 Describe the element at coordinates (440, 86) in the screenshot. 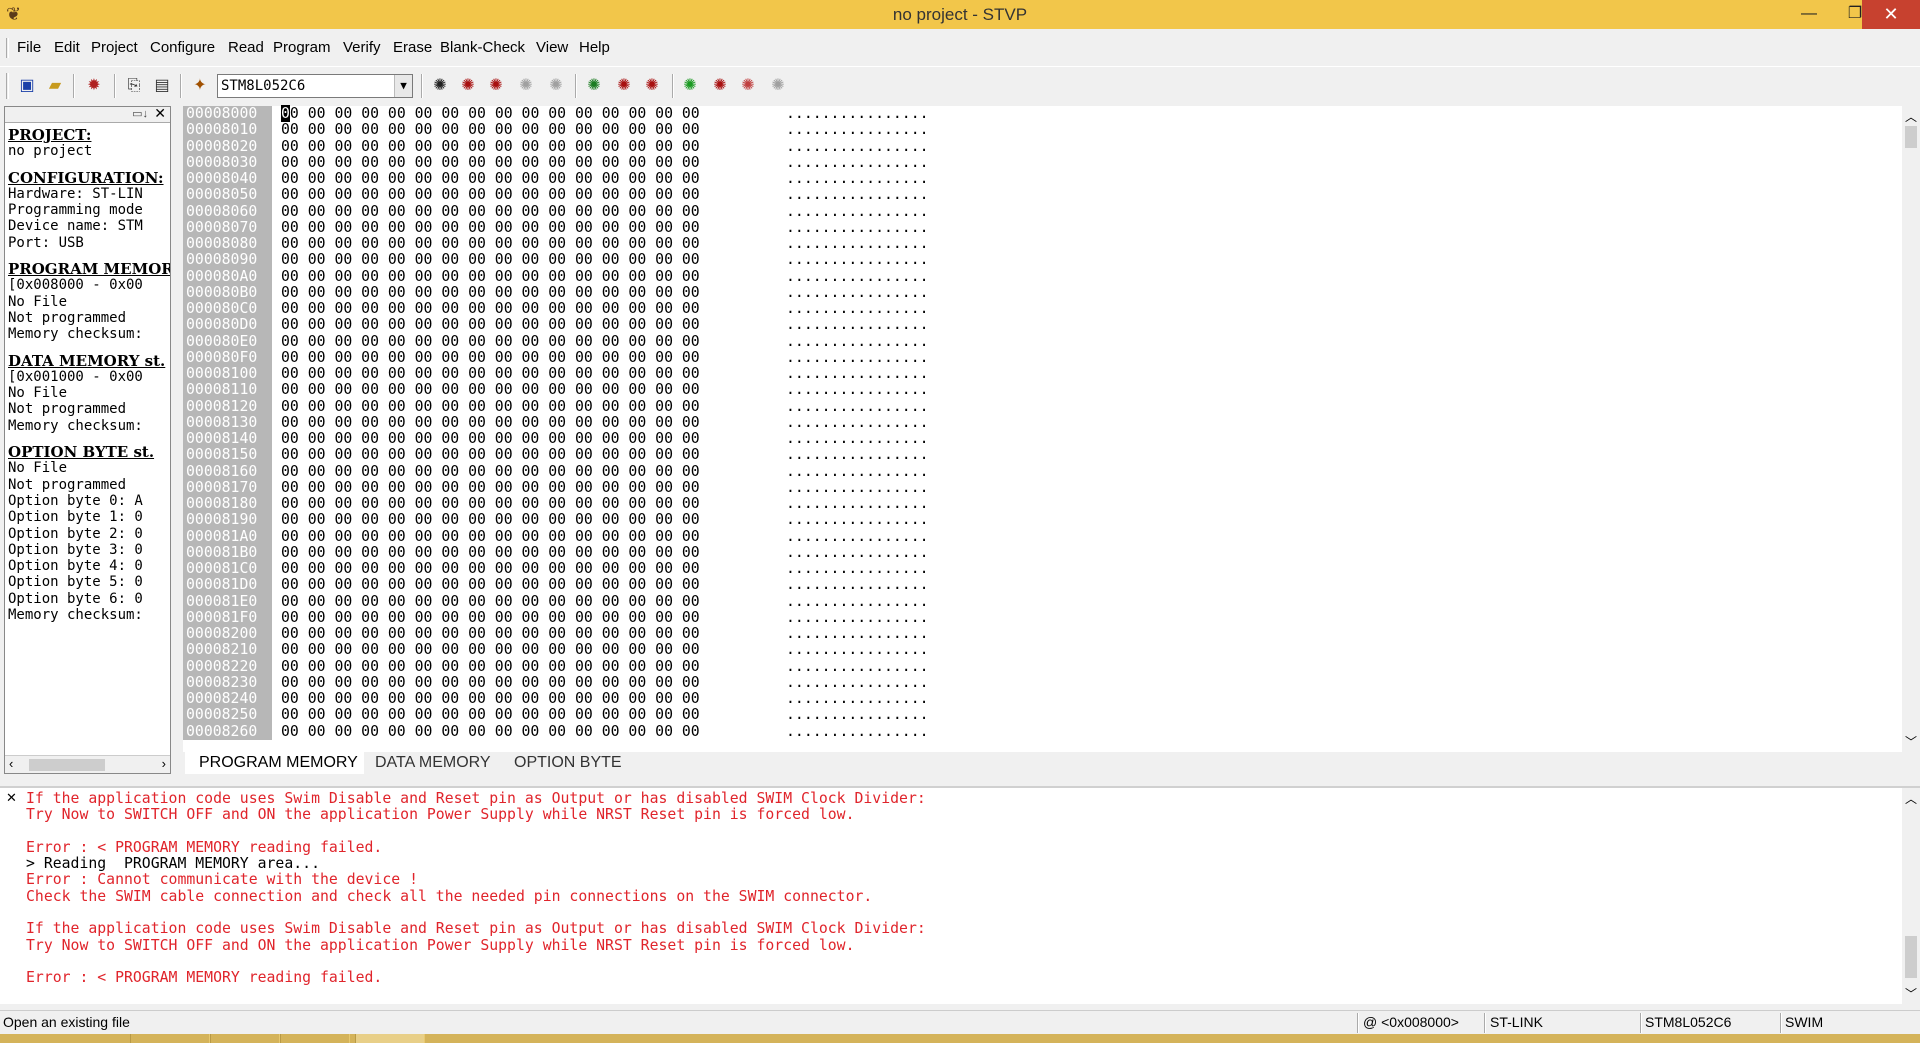

I see `read-icon: ✺` at that location.